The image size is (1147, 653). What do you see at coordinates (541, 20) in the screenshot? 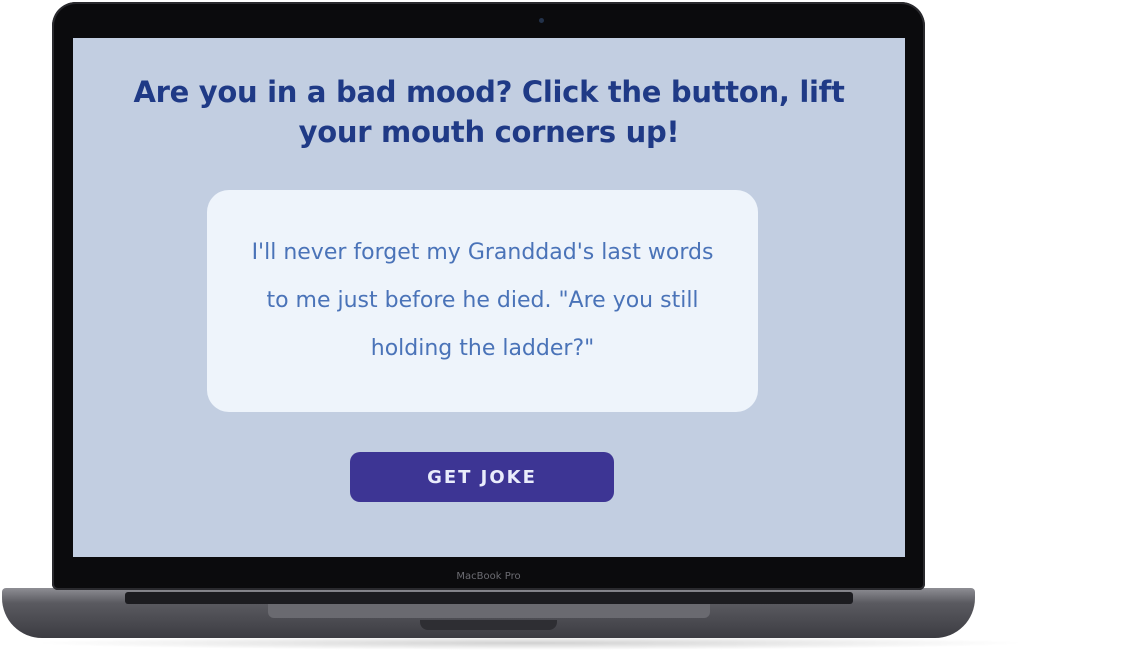
I see `camera-icon` at bounding box center [541, 20].